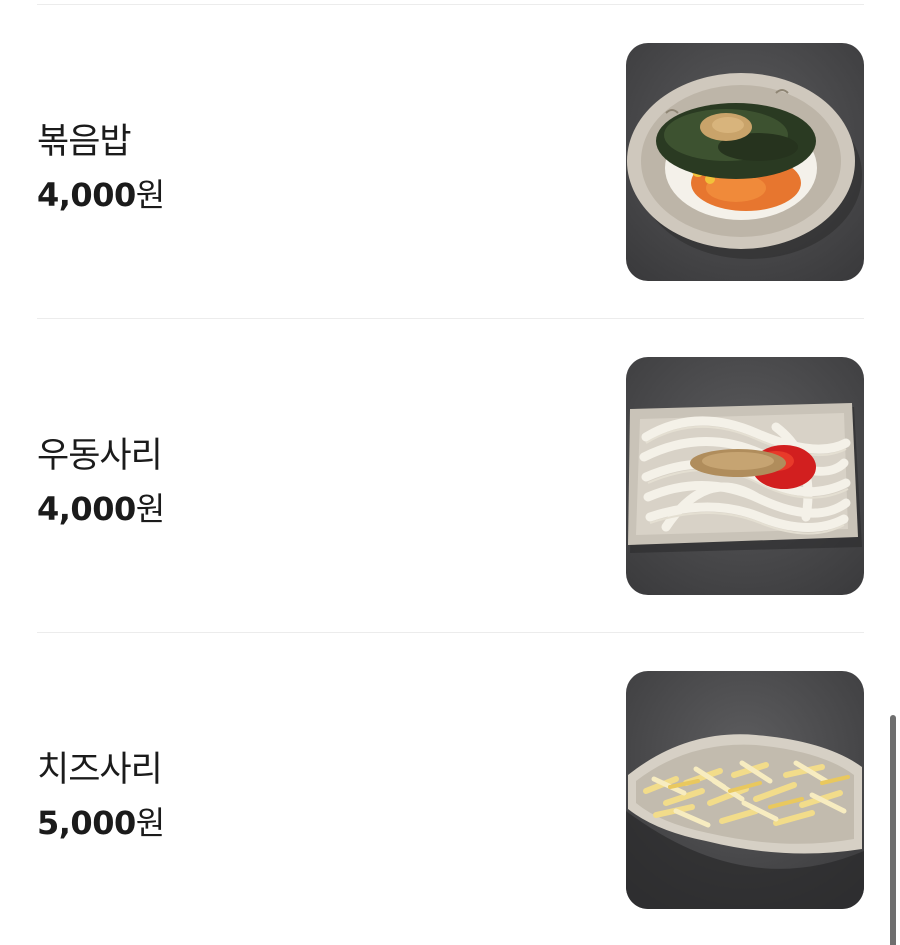  Describe the element at coordinates (100, 770) in the screenshot. I see `menu-item-name: 치즈사리` at that location.